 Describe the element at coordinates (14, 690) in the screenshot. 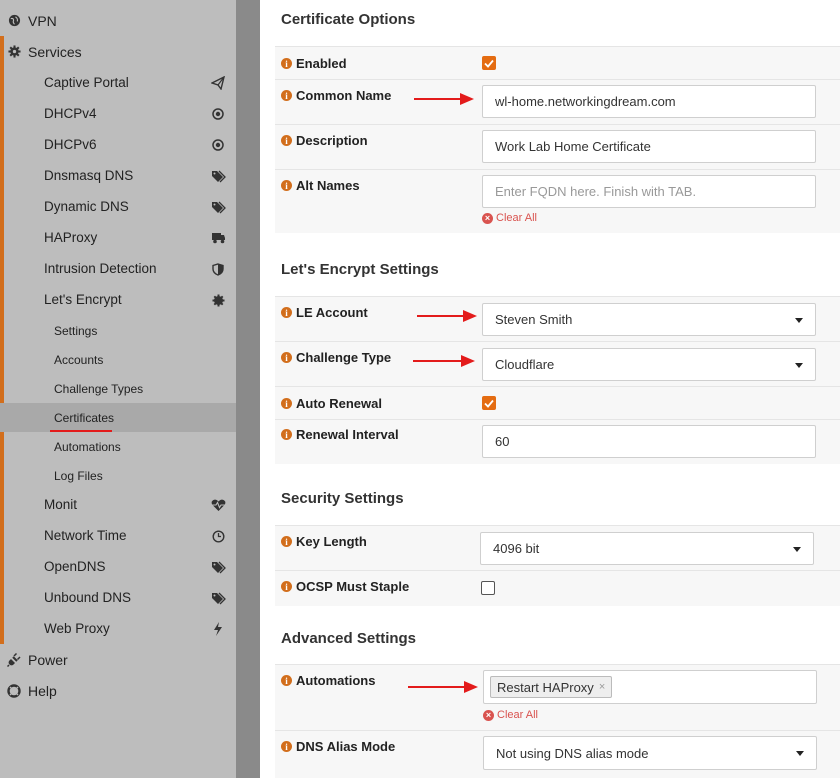

I see `life-ring-icon` at that location.